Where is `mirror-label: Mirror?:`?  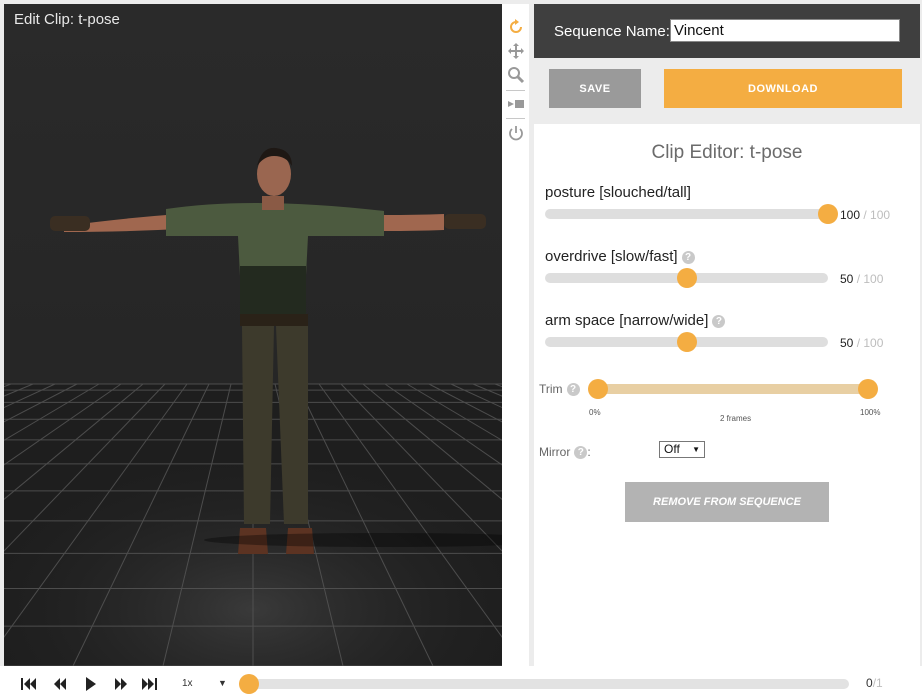 mirror-label: Mirror?: is located at coordinates (565, 452).